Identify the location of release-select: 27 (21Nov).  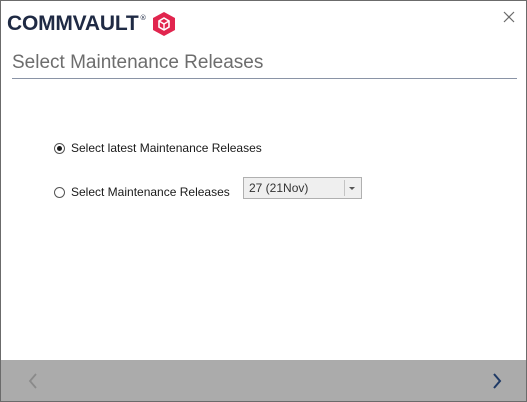
(302, 188).